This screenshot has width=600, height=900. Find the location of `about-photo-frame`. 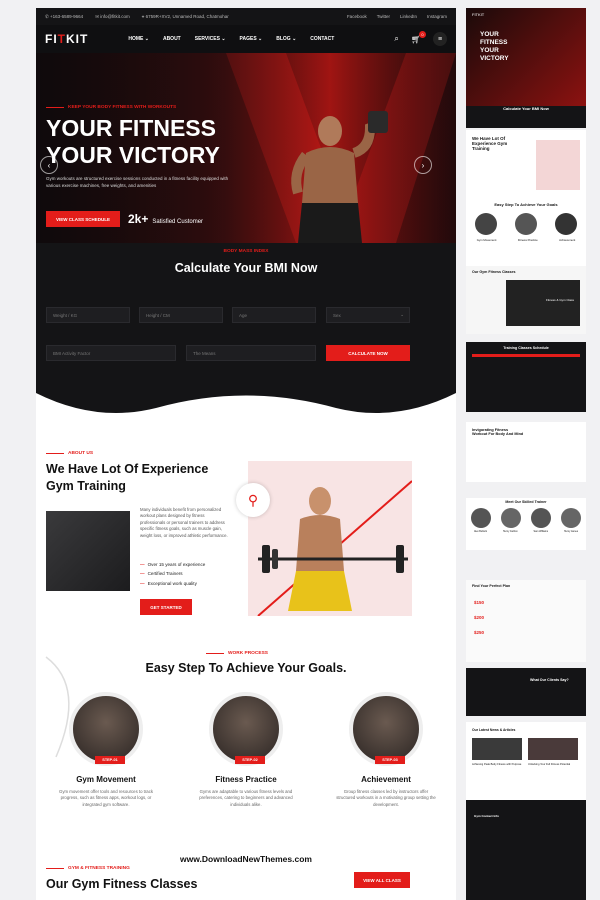

about-photo-frame is located at coordinates (330, 539).